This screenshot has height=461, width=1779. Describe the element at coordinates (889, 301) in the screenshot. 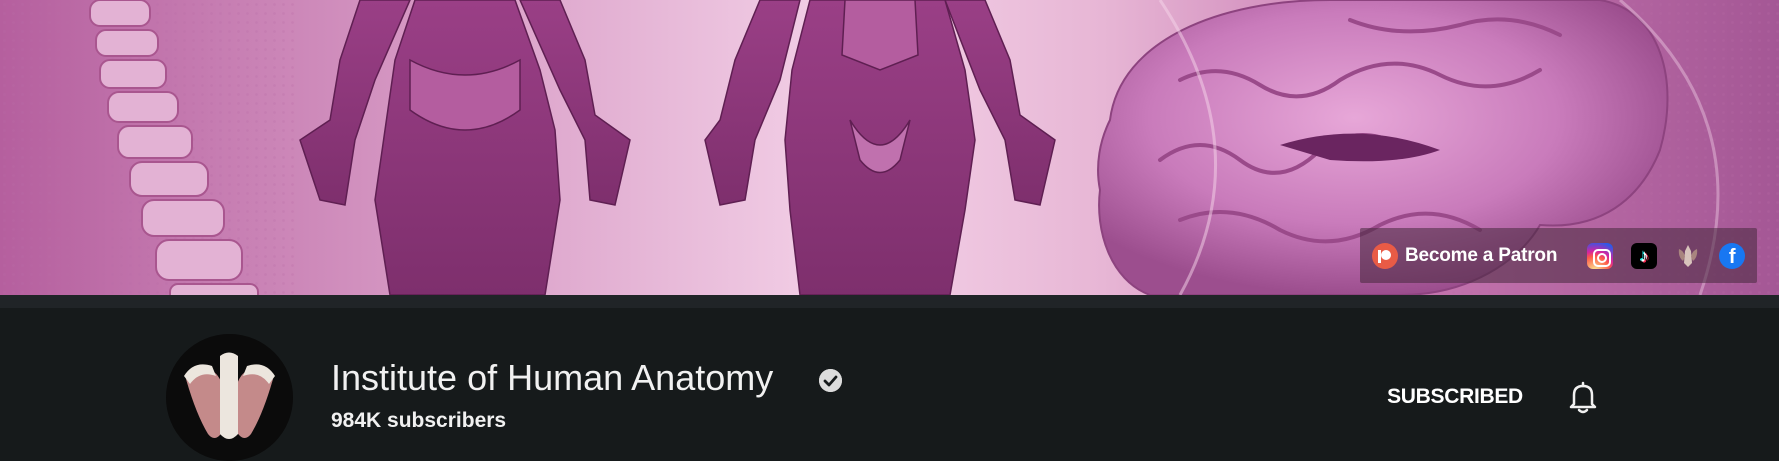

I see `banner-divider` at that location.